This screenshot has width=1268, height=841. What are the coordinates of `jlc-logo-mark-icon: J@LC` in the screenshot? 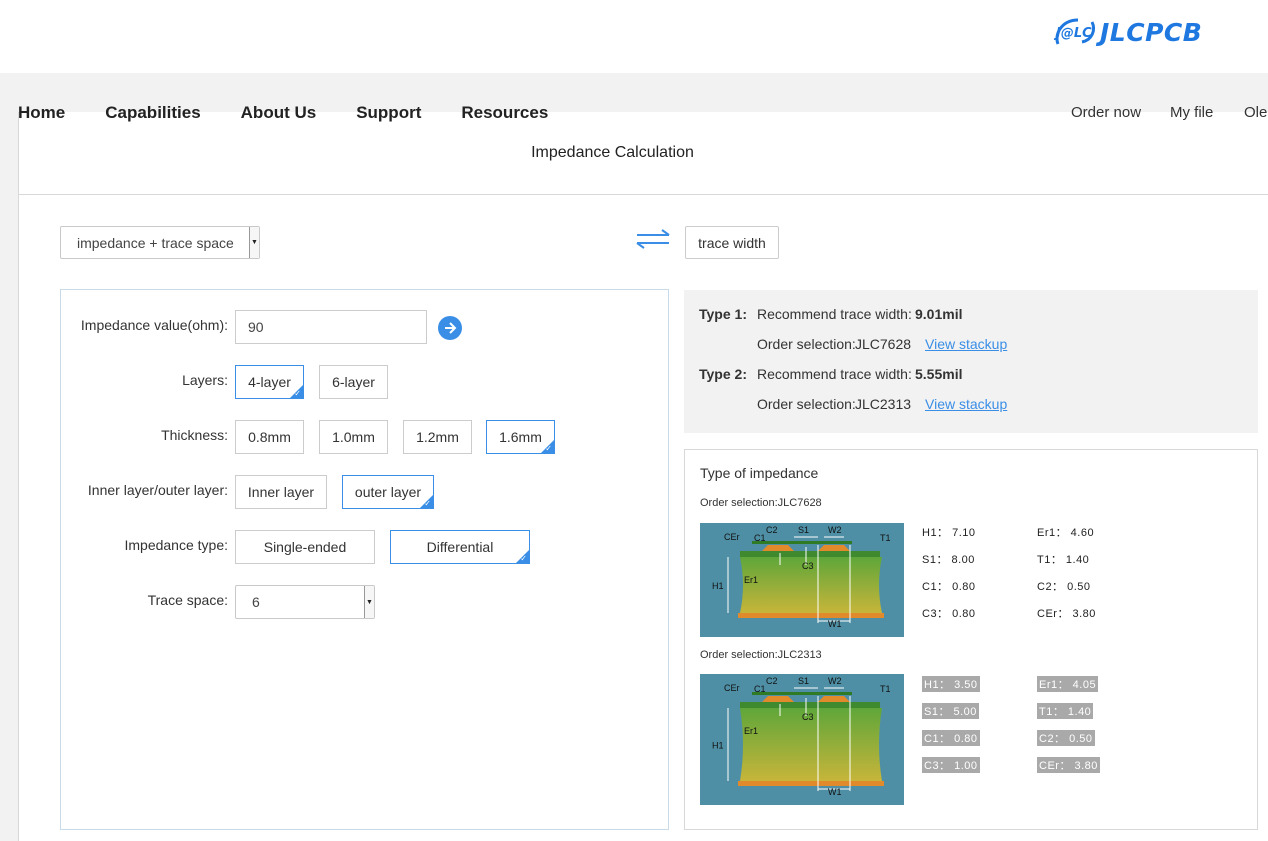 It's located at (1075, 32).